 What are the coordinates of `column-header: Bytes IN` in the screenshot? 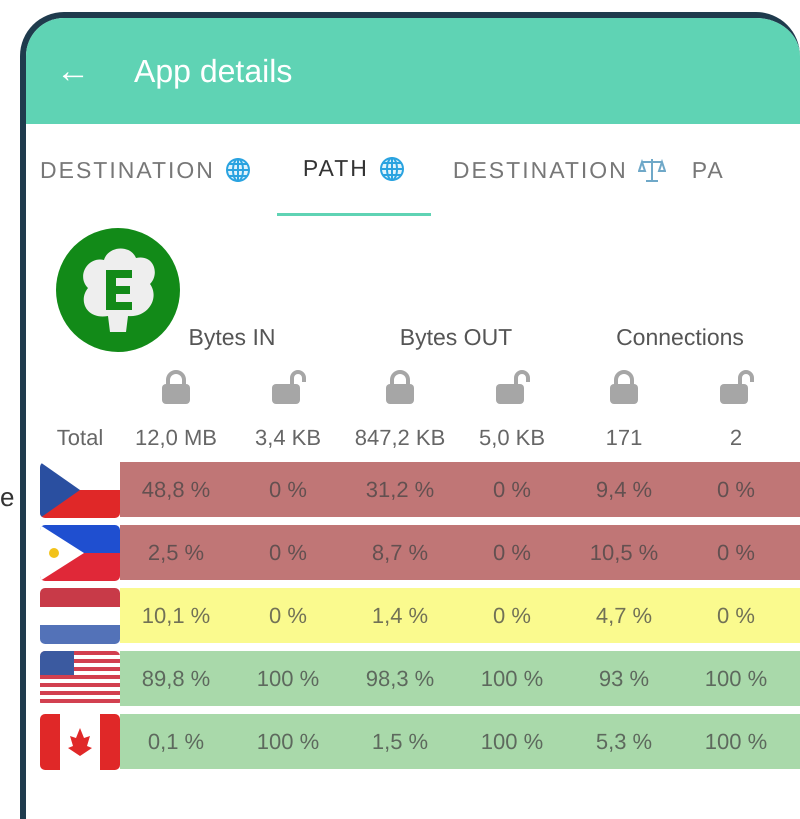 It's located at (232, 337).